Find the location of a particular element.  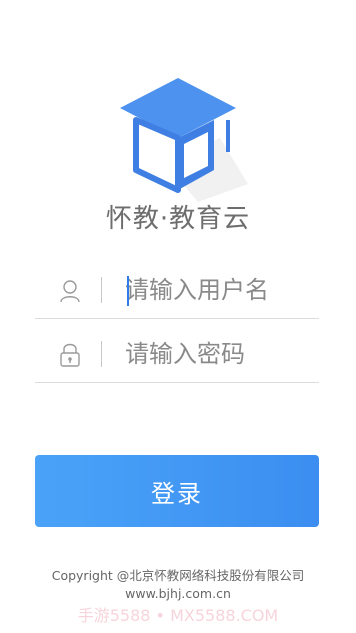

watermark-text: 手游5588 • MX5588.COM is located at coordinates (178, 615).